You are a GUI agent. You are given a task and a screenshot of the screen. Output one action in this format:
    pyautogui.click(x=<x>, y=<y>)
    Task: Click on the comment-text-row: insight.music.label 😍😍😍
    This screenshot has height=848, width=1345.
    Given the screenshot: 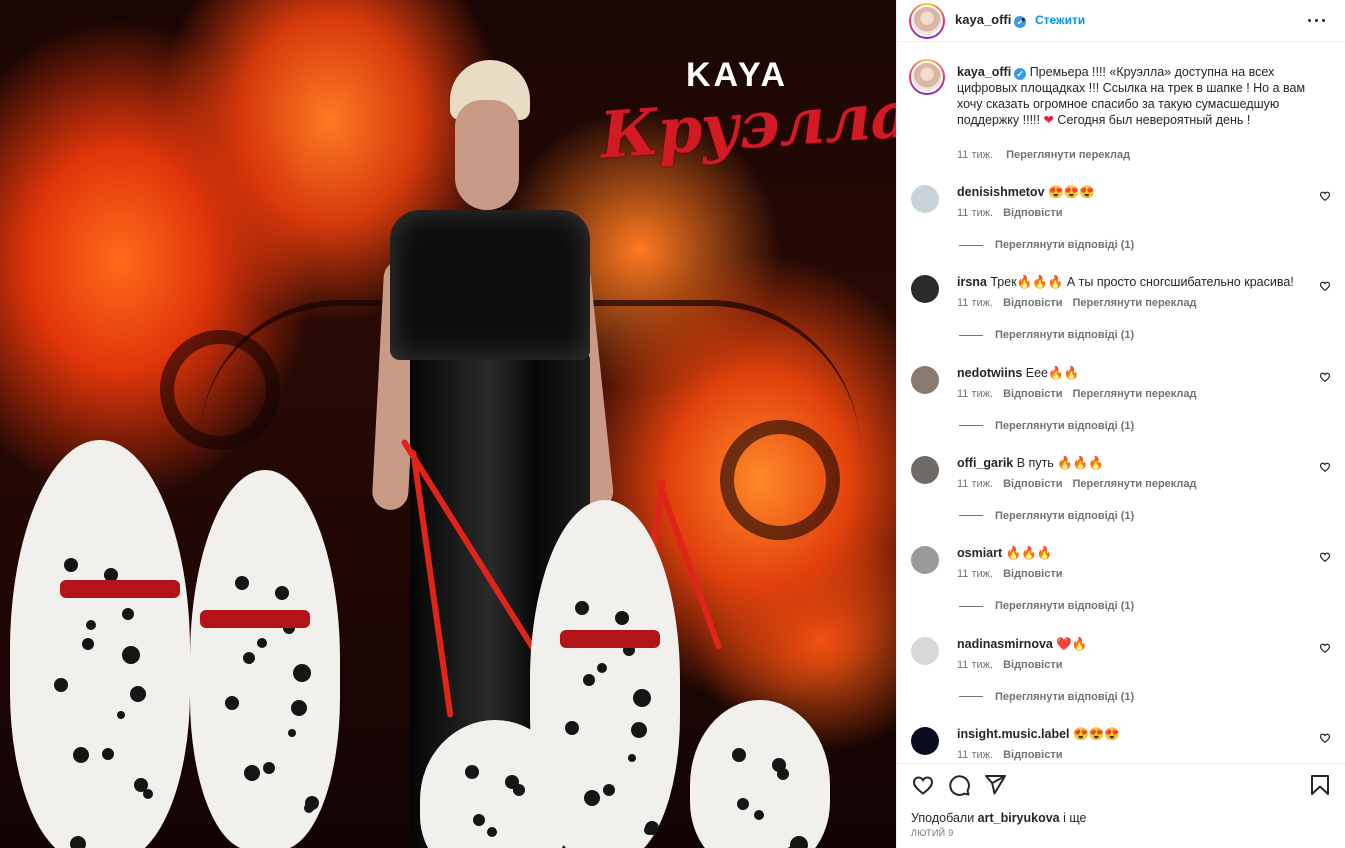 What is the action you would take?
    pyautogui.click(x=1127, y=734)
    